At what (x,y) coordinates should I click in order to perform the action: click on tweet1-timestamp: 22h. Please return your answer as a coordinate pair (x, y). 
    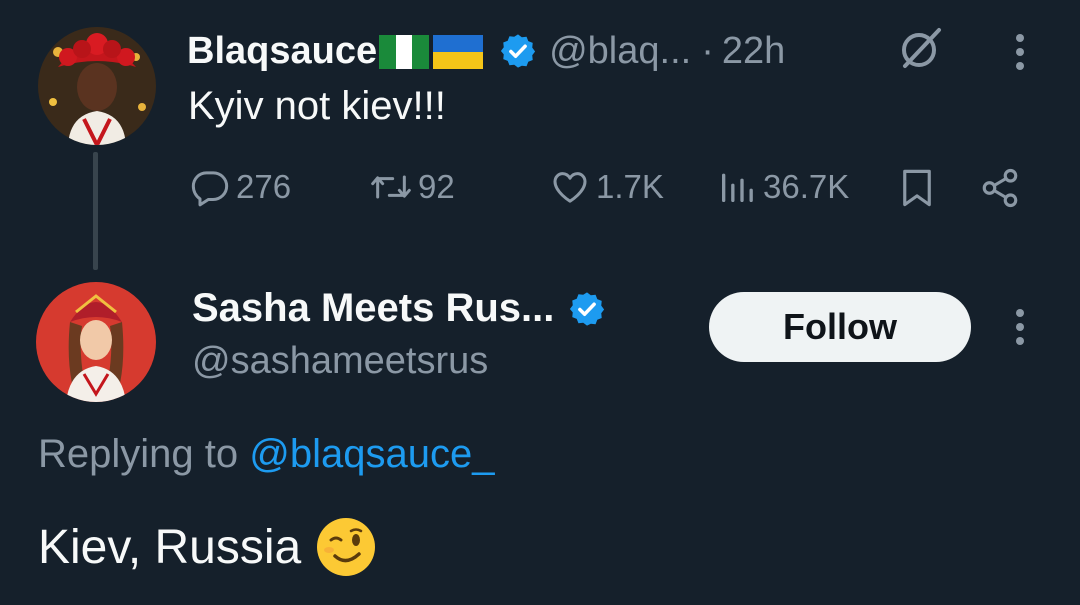
    Looking at the image, I should click on (753, 51).